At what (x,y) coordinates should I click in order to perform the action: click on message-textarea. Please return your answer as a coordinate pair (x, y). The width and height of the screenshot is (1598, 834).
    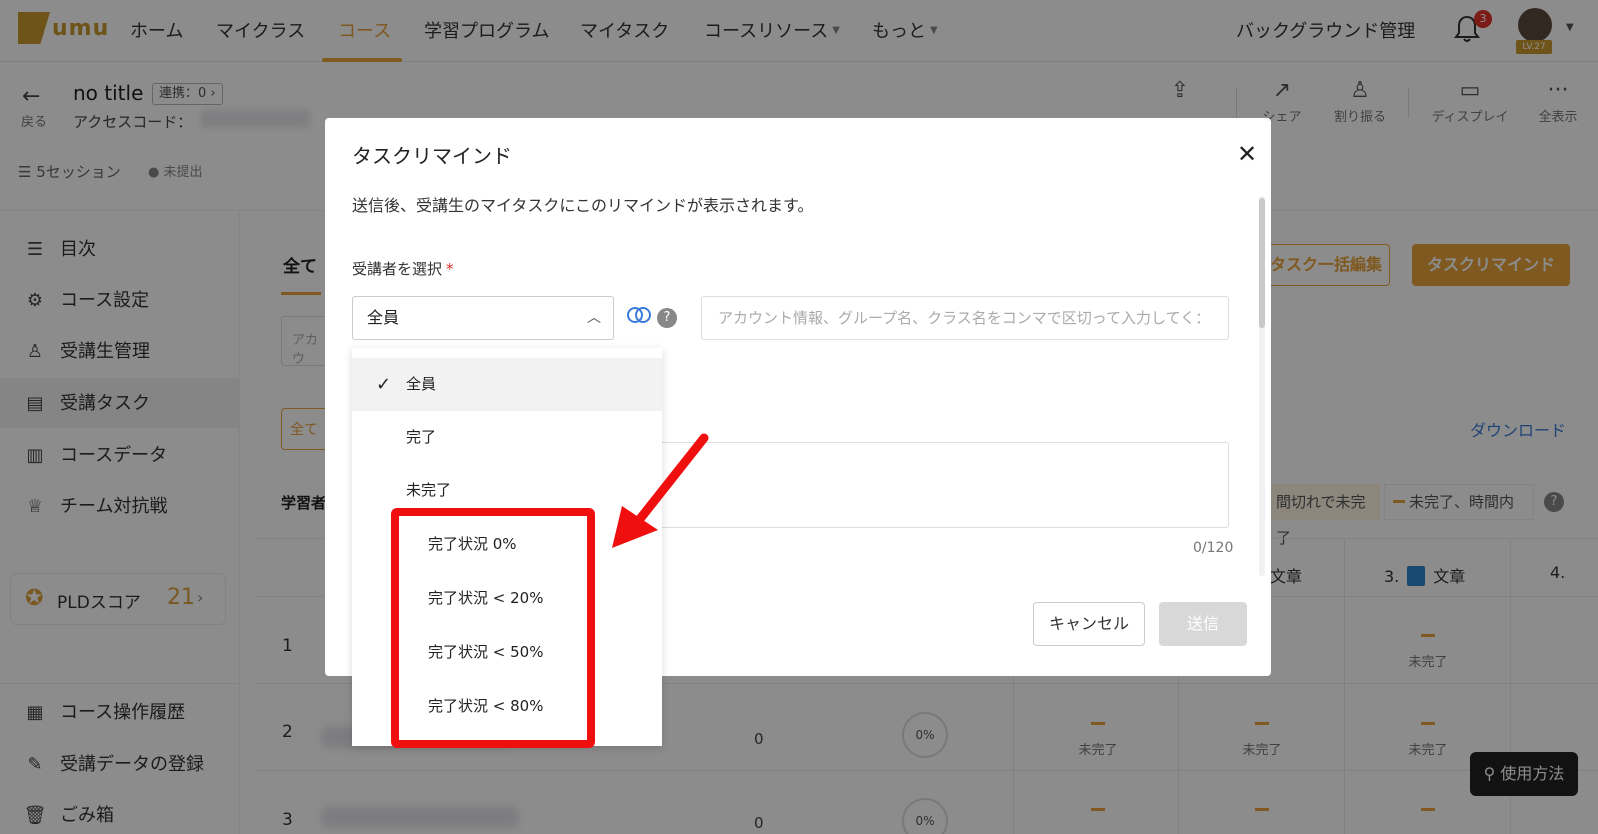
    Looking at the image, I should click on (942, 485).